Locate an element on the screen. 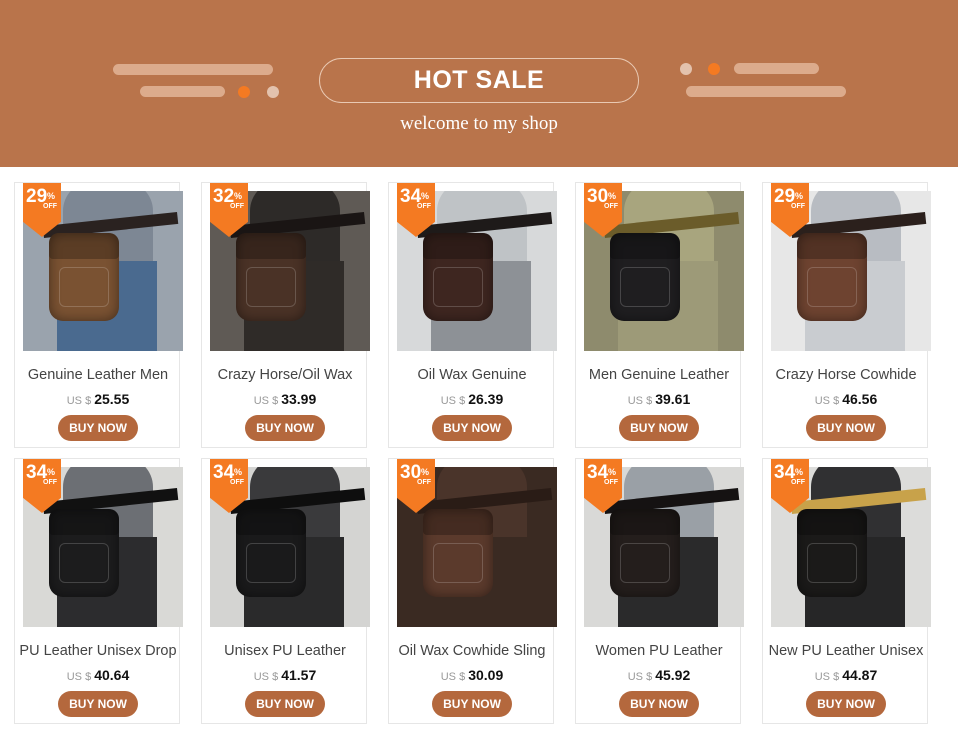 The height and width of the screenshot is (743, 958). price-value: 30.09 is located at coordinates (486, 675).